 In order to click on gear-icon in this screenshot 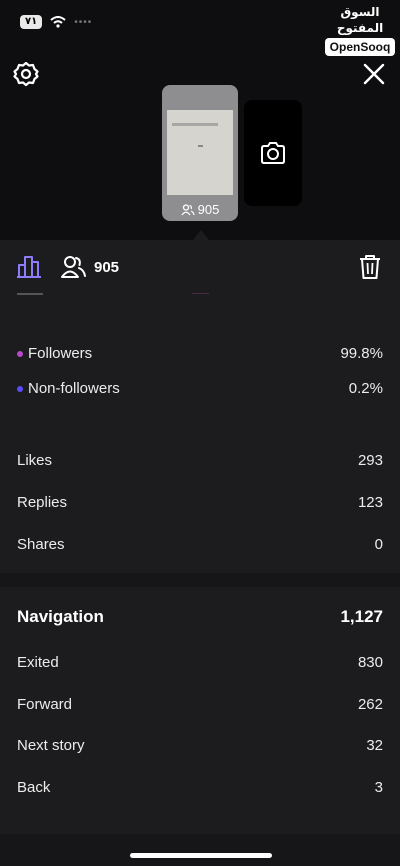, I will do `click(26, 74)`.